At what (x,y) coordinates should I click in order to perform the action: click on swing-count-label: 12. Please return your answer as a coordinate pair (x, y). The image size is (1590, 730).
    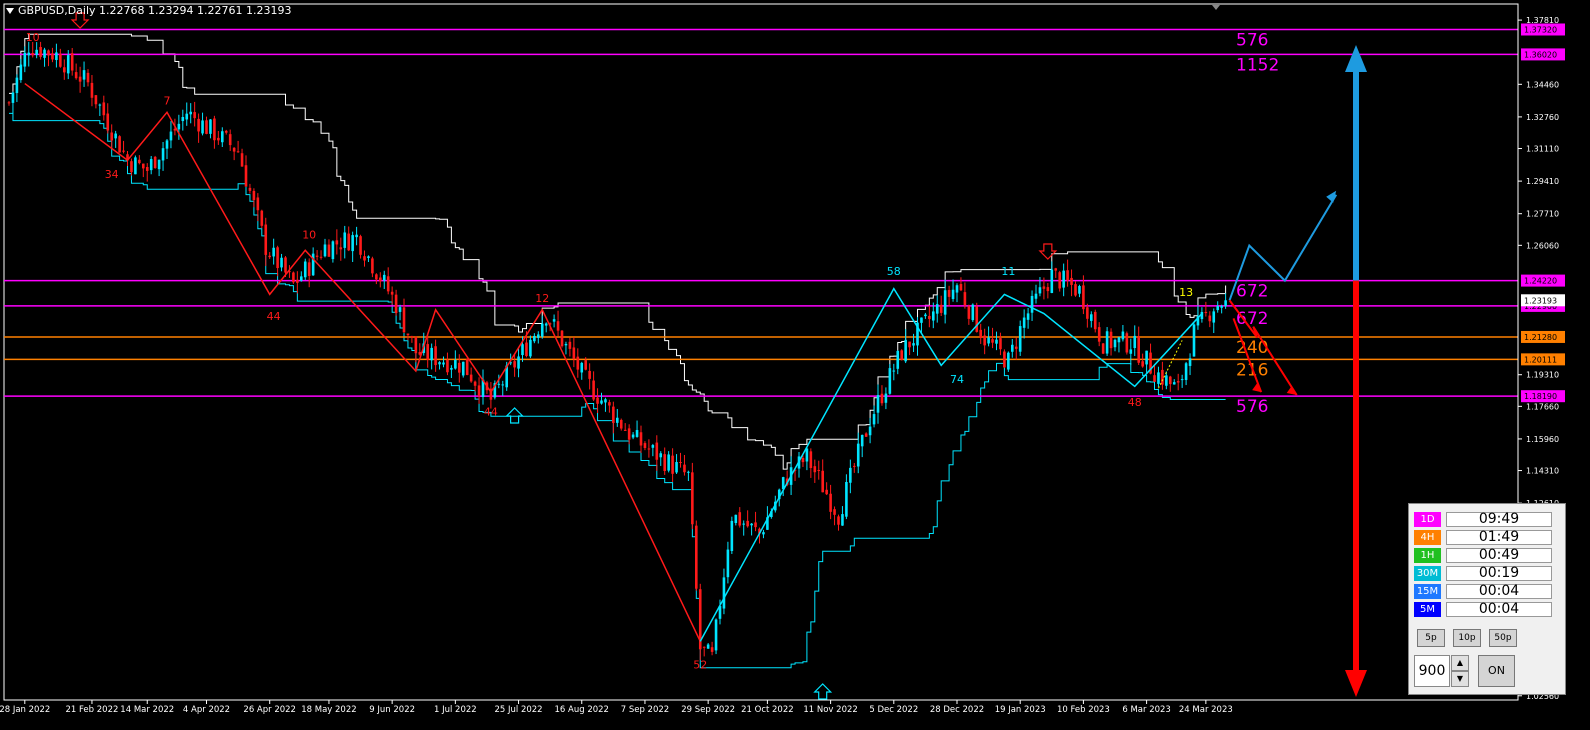
    Looking at the image, I should click on (542, 298).